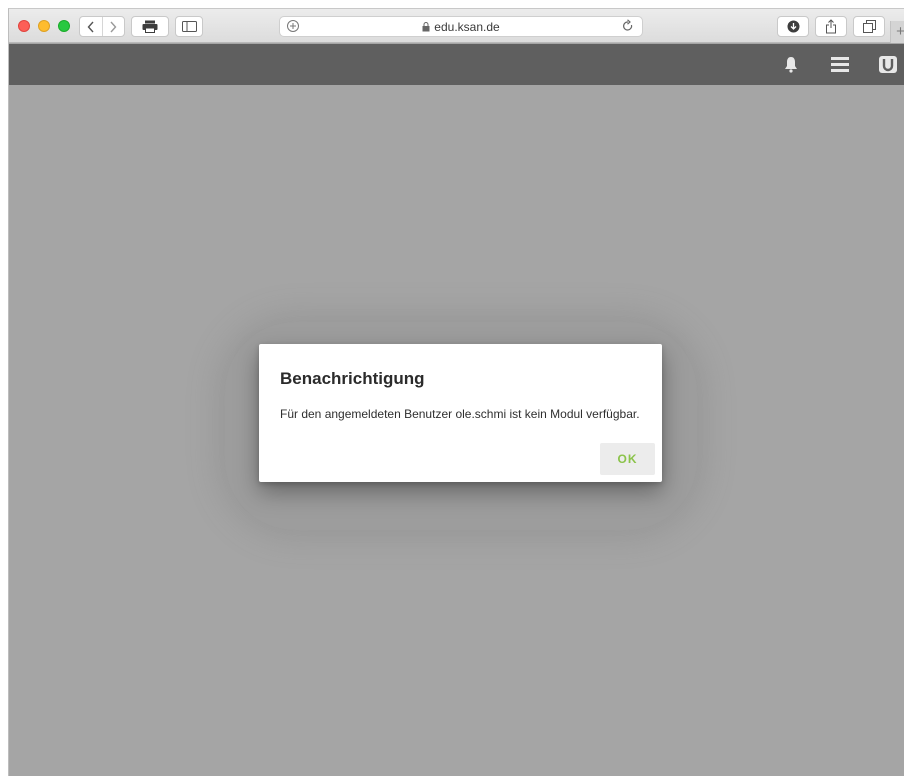  I want to click on new-tab-button: +, so click(897, 32).